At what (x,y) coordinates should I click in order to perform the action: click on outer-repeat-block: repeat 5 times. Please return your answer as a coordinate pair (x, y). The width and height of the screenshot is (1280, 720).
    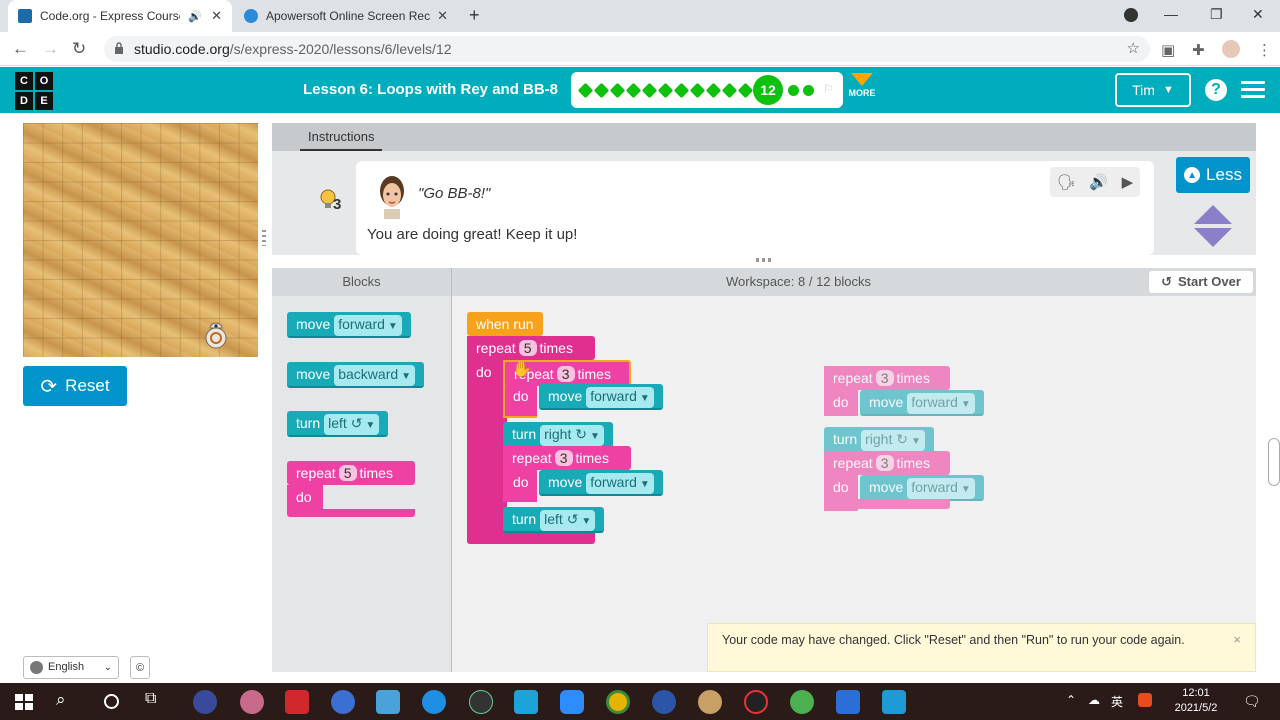
    Looking at the image, I should click on (531, 348).